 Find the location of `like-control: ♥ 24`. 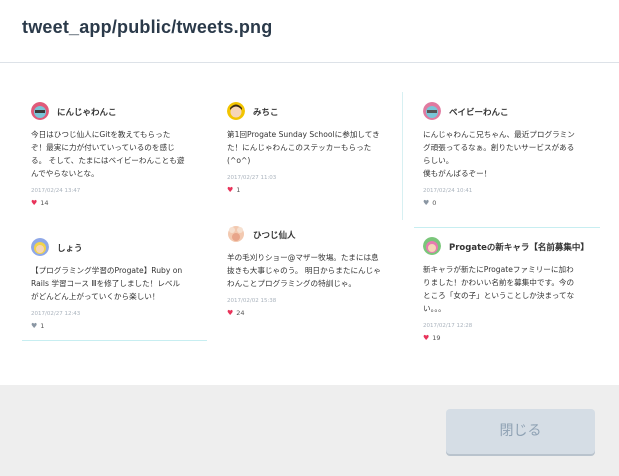

like-control: ♥ 24 is located at coordinates (236, 313).